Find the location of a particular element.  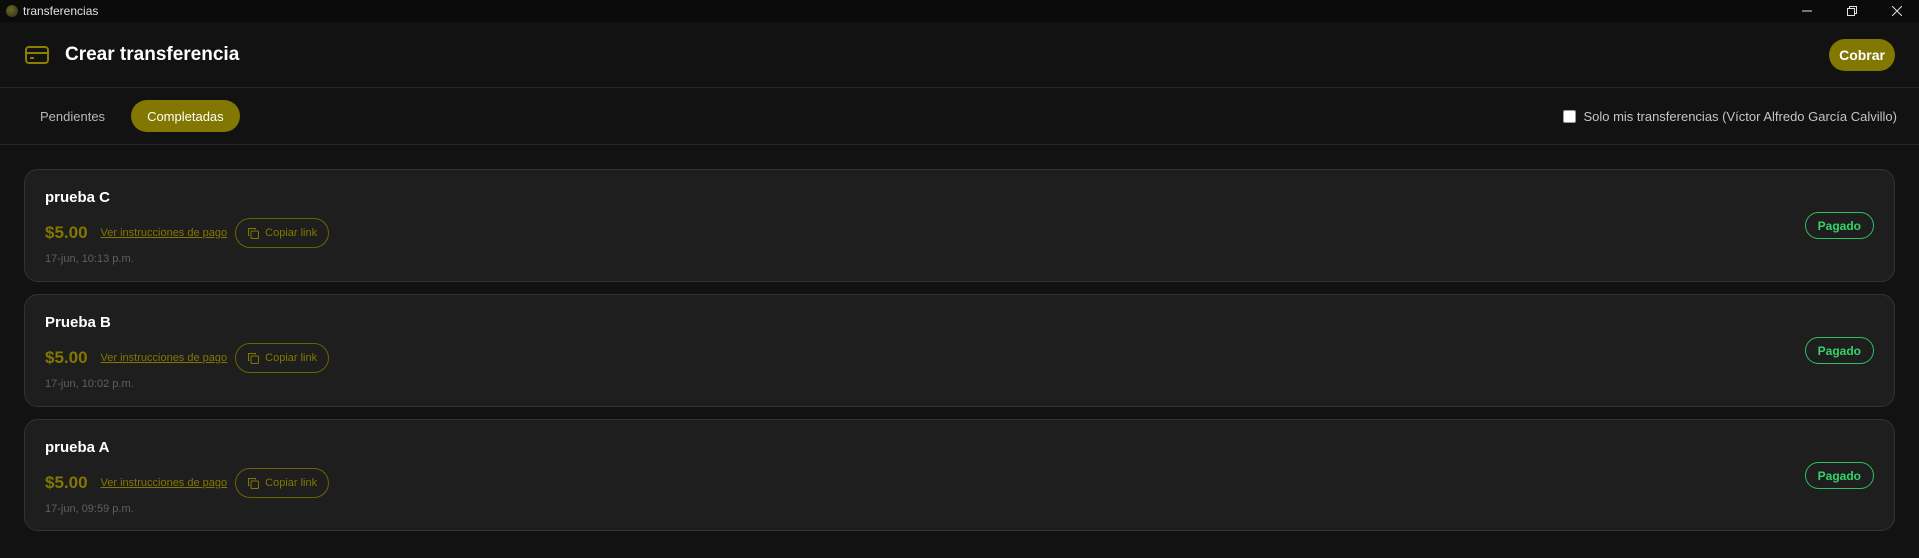

app-icon is located at coordinates (12, 11).